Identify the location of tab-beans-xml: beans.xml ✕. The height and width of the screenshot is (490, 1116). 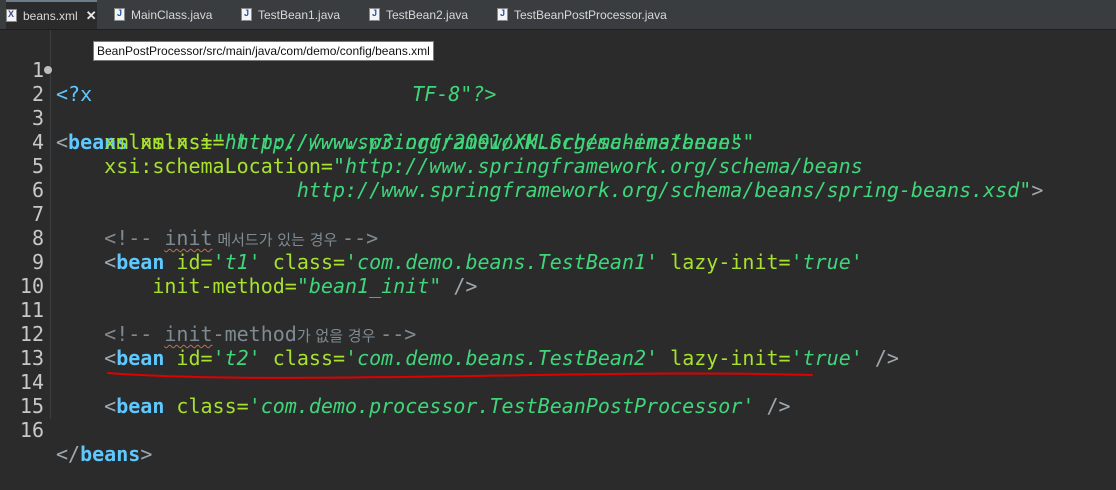
(51, 14).